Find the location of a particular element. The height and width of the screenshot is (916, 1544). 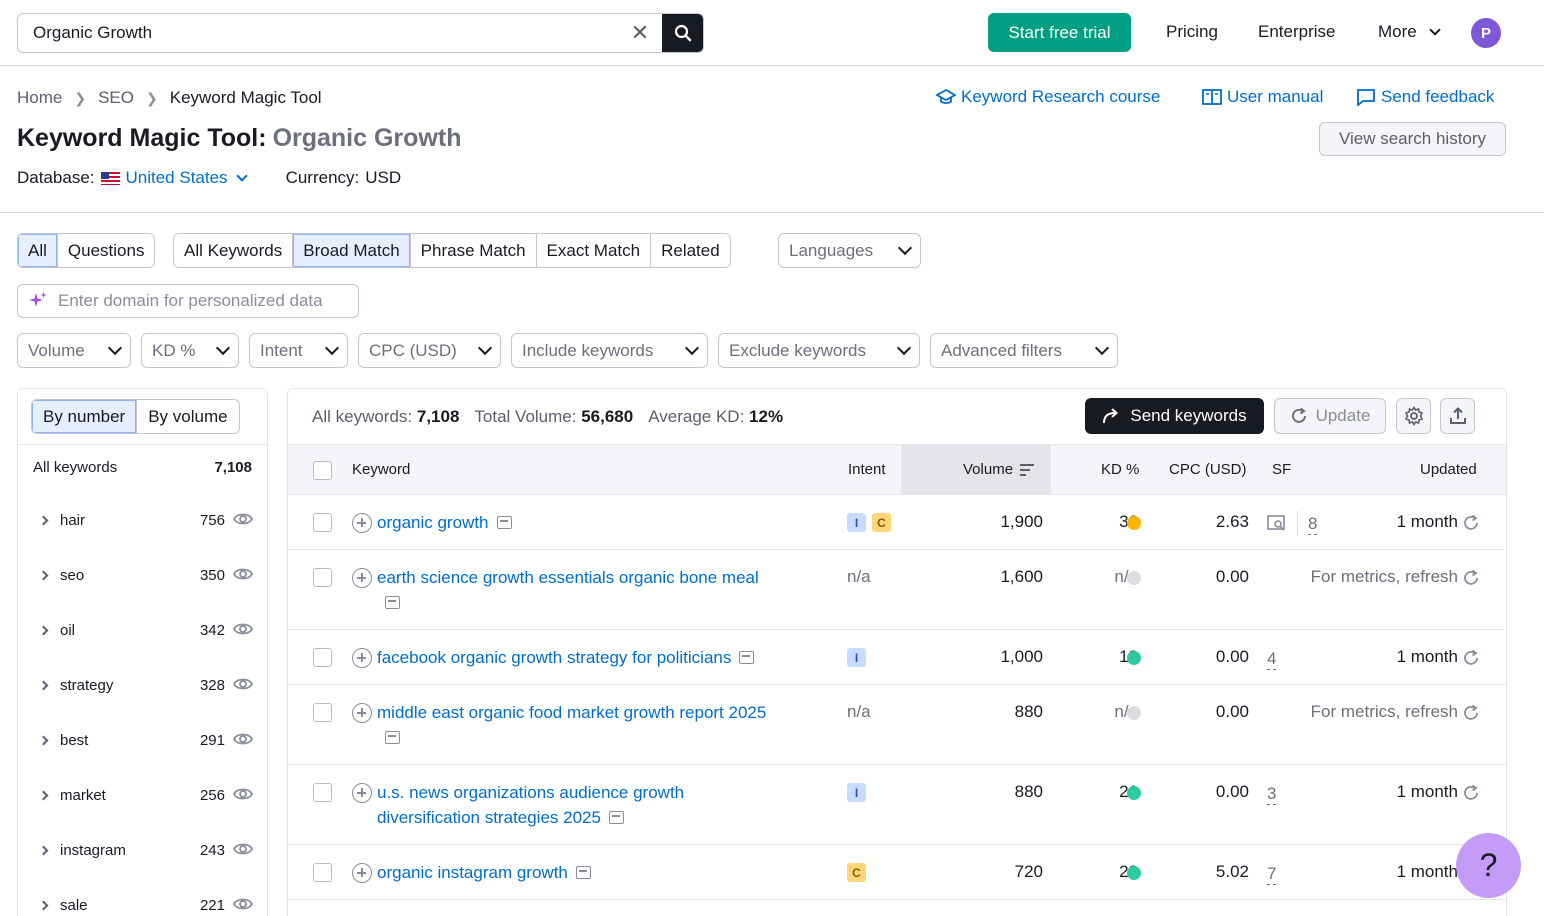

column-kd: KD % is located at coordinates (1120, 469).